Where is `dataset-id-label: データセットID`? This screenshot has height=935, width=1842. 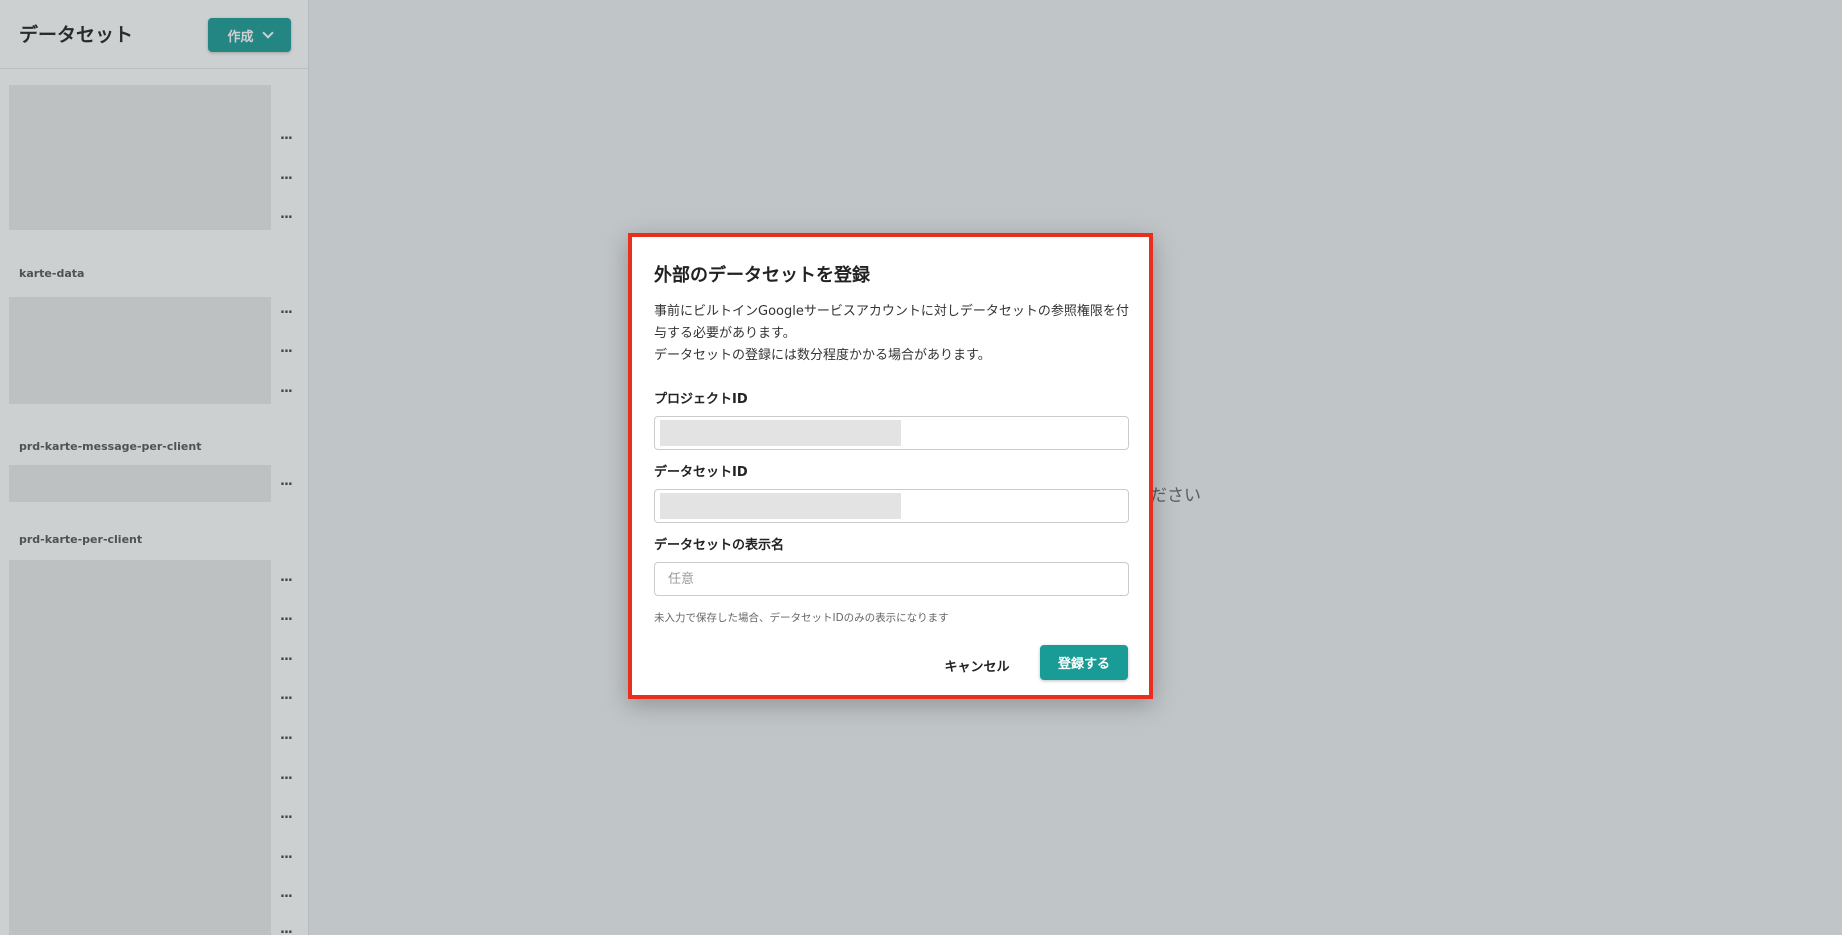 dataset-id-label: データセットID is located at coordinates (701, 472).